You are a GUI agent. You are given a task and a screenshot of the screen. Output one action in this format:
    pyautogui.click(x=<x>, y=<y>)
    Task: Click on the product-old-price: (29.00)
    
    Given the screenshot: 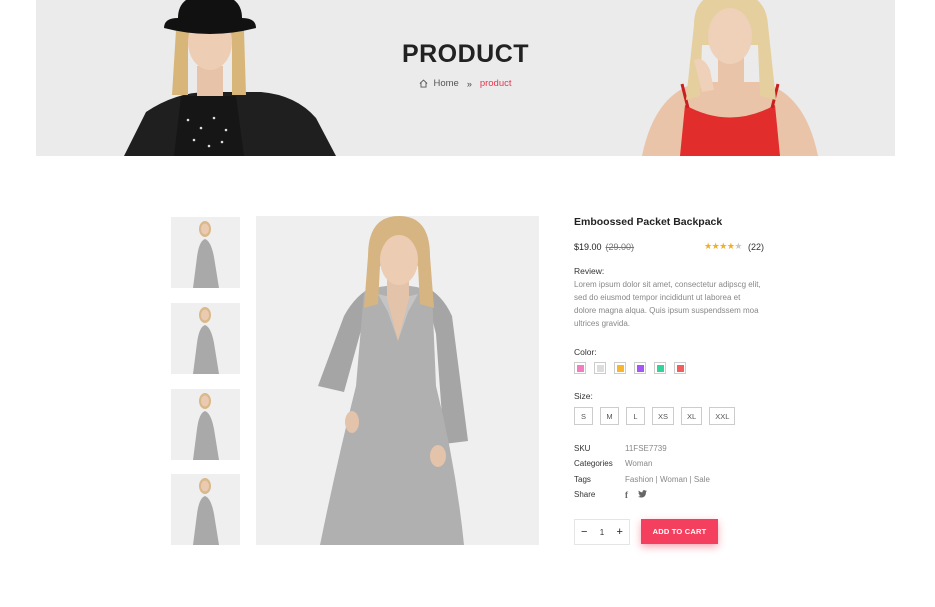 What is the action you would take?
    pyautogui.click(x=620, y=246)
    